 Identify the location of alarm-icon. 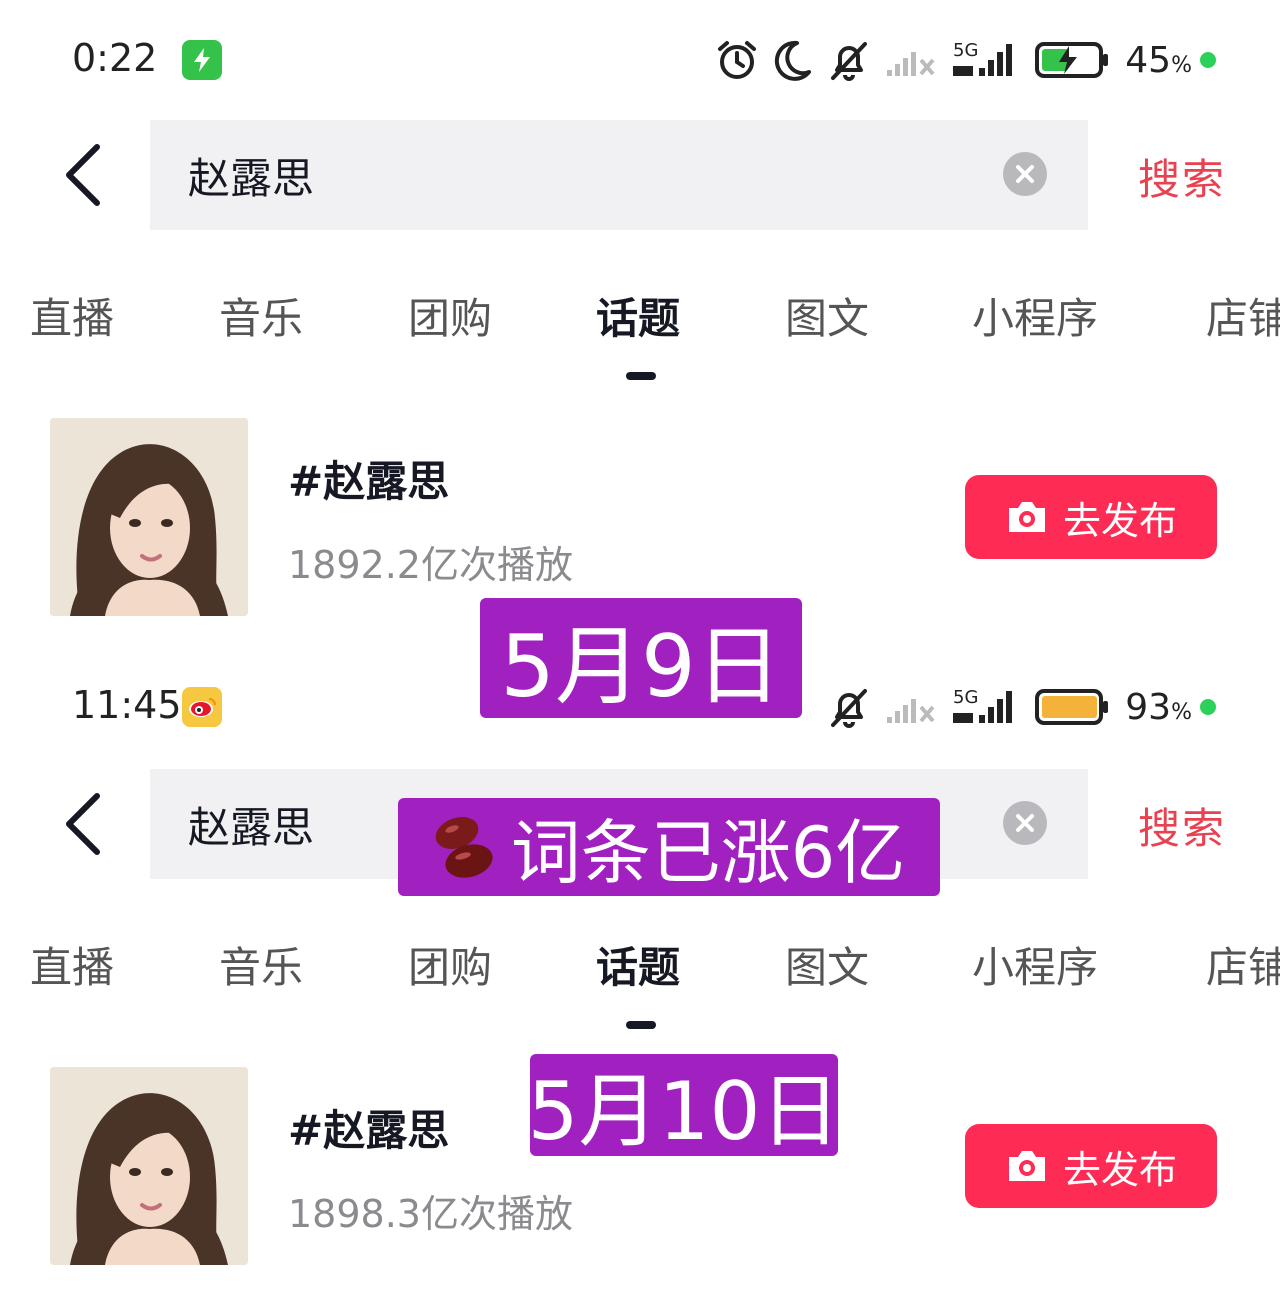
(737, 60).